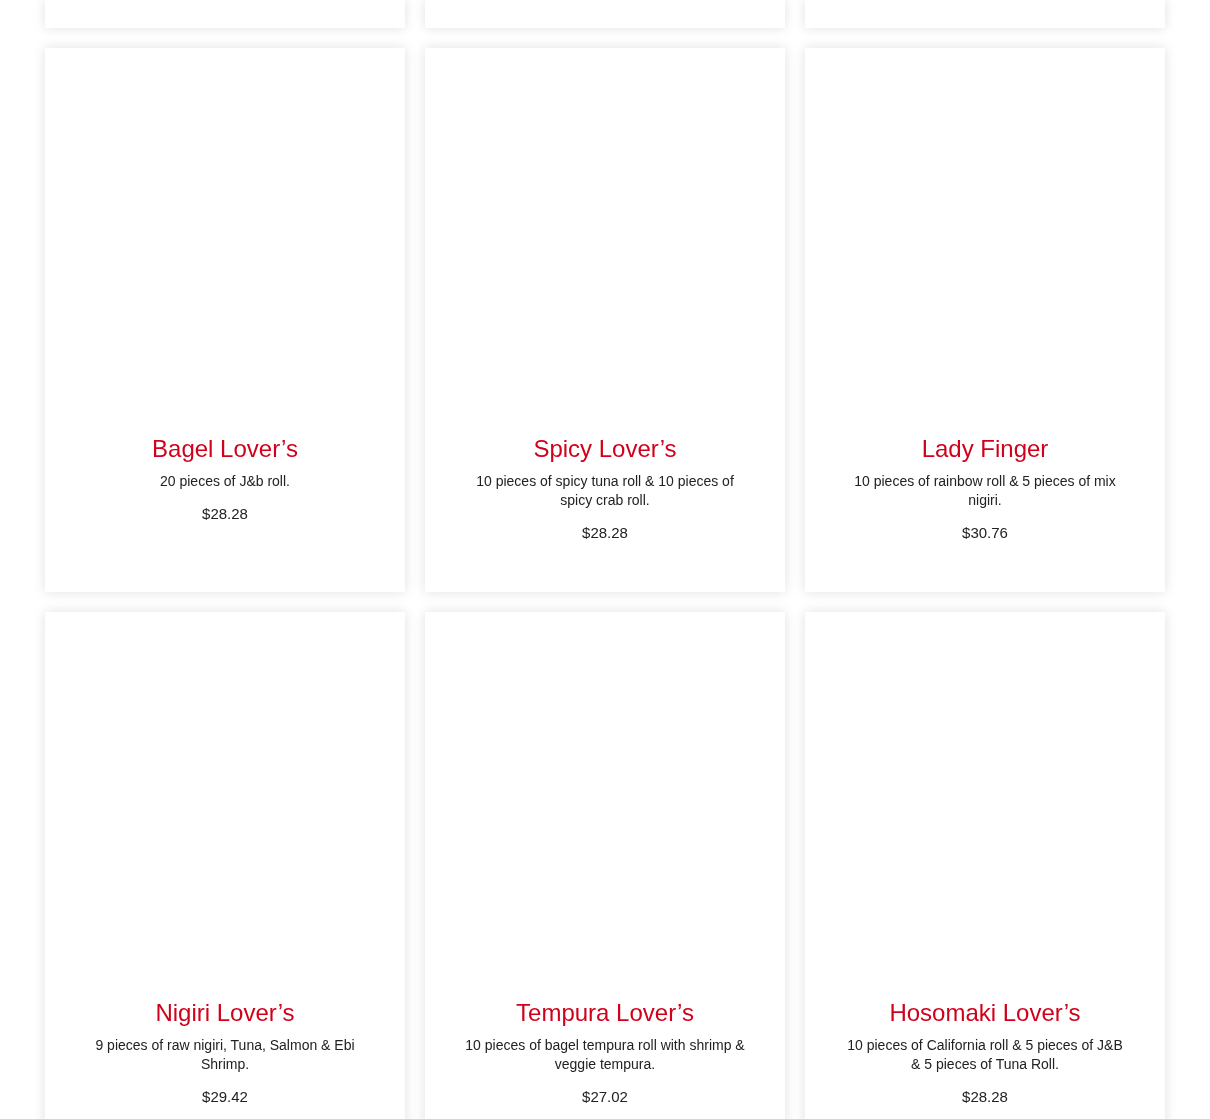 The image size is (1210, 1119). I want to click on product-title: Bagel Lover’s, so click(225, 449).